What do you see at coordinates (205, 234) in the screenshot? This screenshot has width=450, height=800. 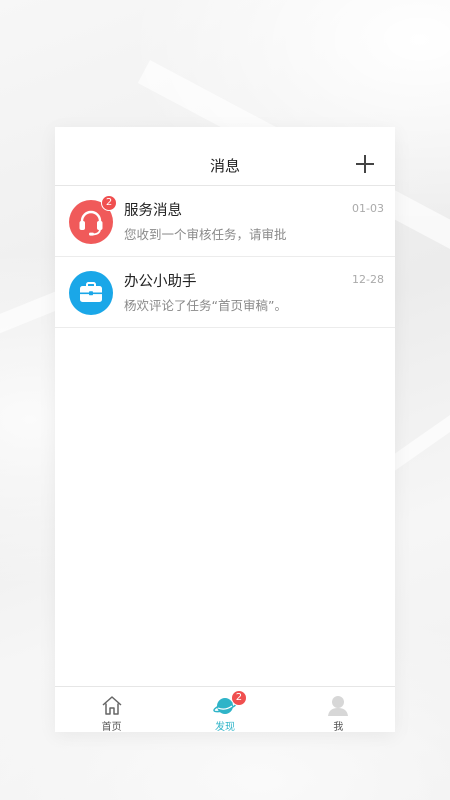 I see `message-preview: 您收到一个审核任务，请审批` at bounding box center [205, 234].